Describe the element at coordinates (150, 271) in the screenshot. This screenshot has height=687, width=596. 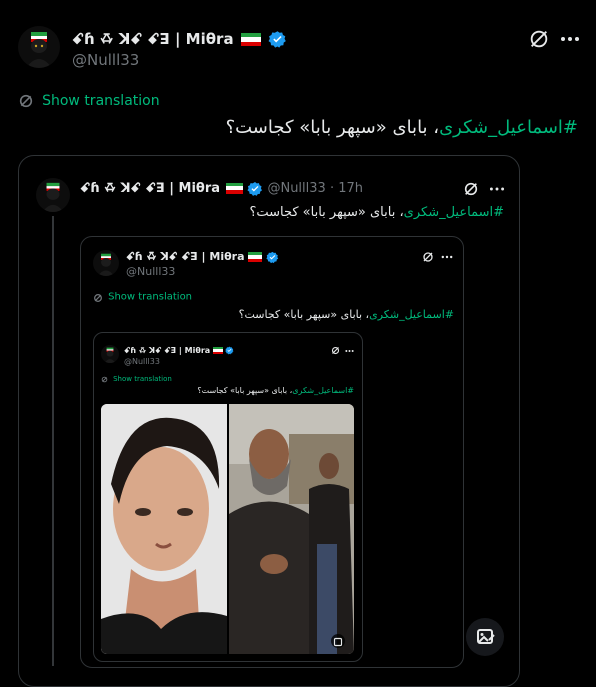
I see `nested-handle: @Nulll33` at that location.